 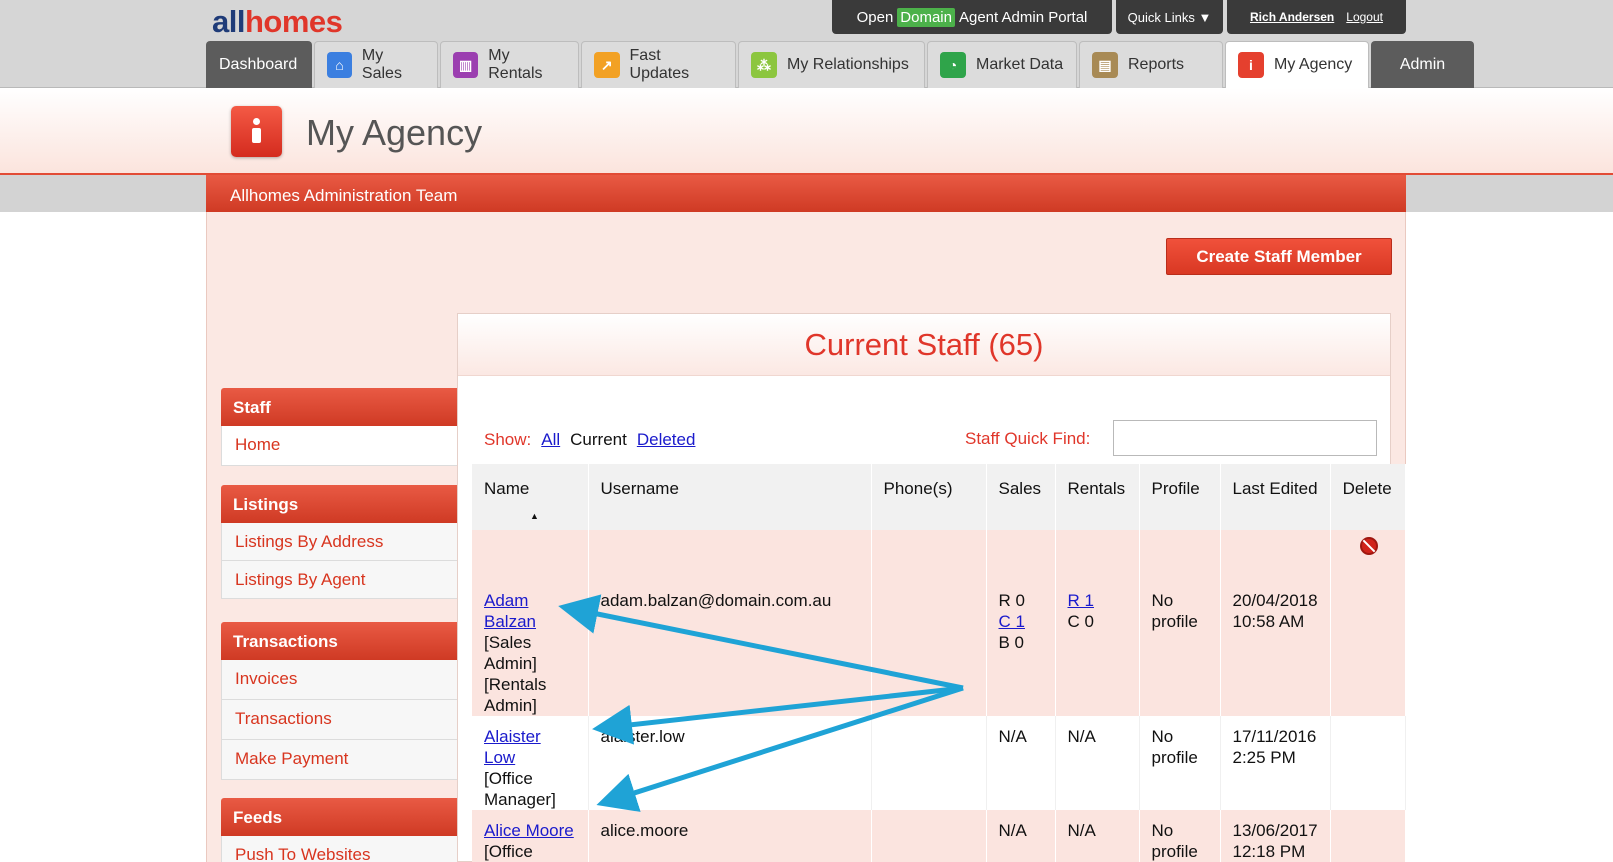 I want to click on sidebar-item-home: Home, so click(x=340, y=446).